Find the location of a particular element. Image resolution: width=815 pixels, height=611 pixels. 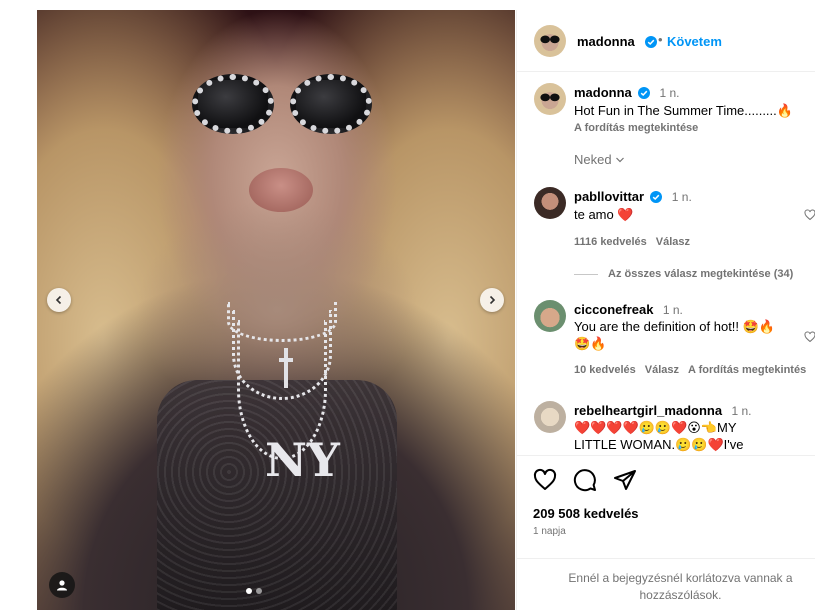

comment-username: rebelheartgirl_madonna is located at coordinates (648, 410).